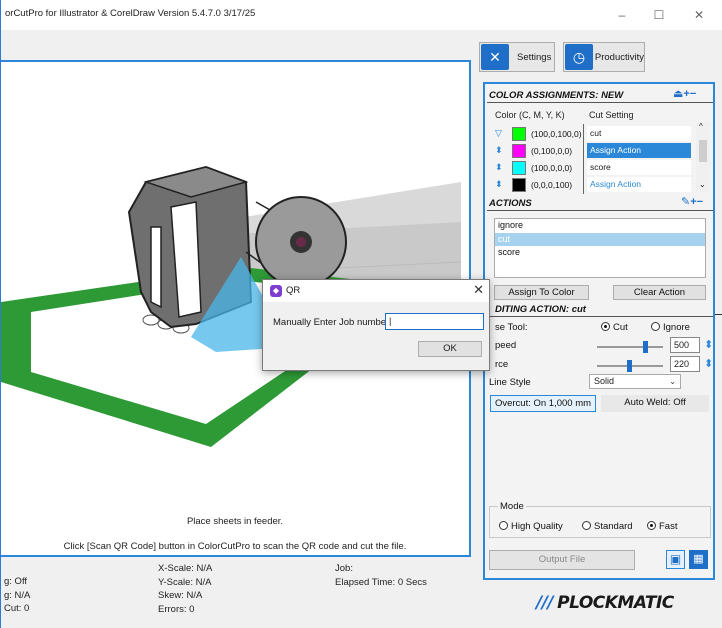  I want to click on cmyk-value: (0,100,0,0), so click(552, 151).